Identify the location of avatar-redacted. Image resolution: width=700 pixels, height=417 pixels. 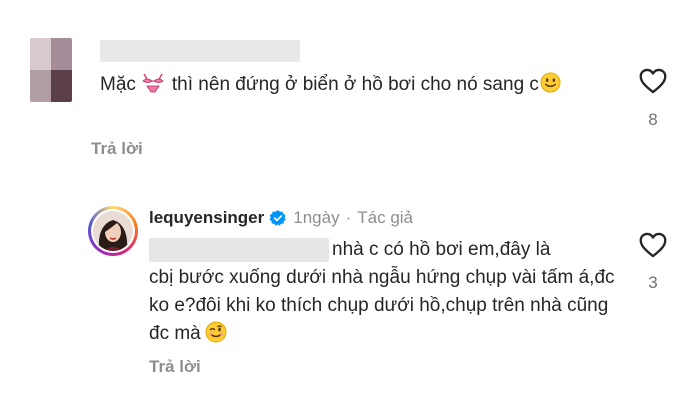
(51, 70).